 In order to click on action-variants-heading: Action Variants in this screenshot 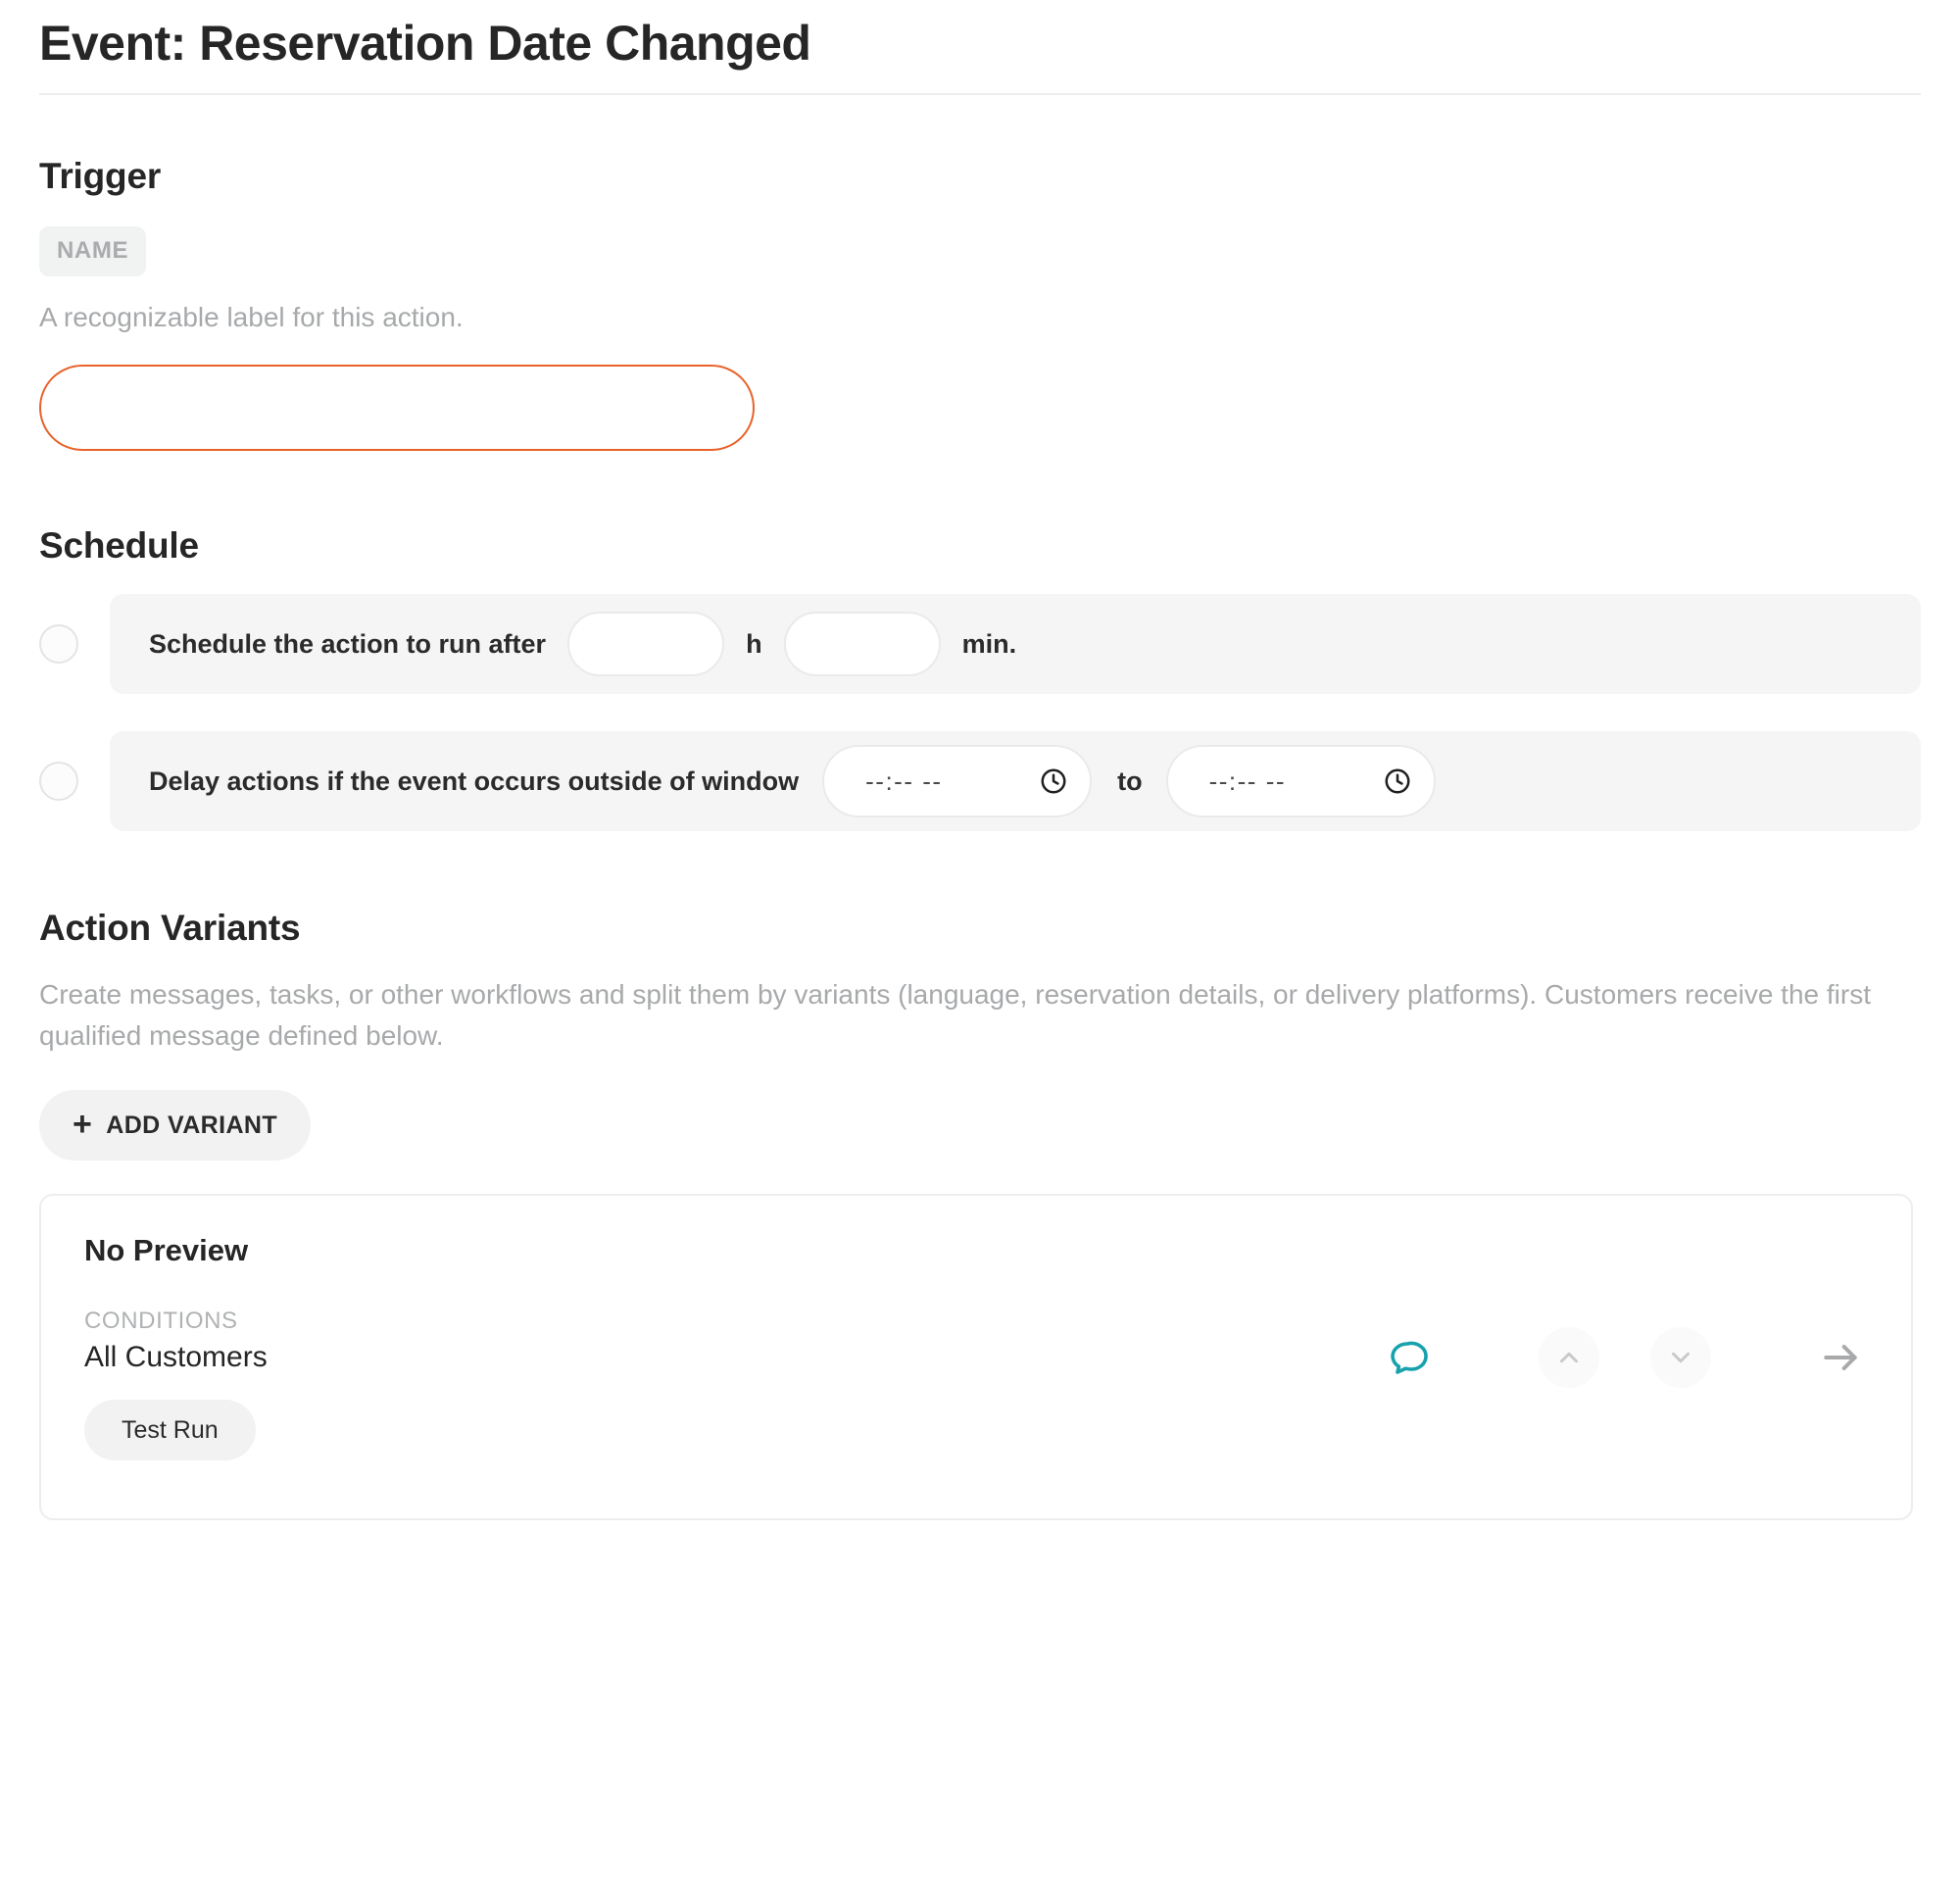, I will do `click(170, 928)`.